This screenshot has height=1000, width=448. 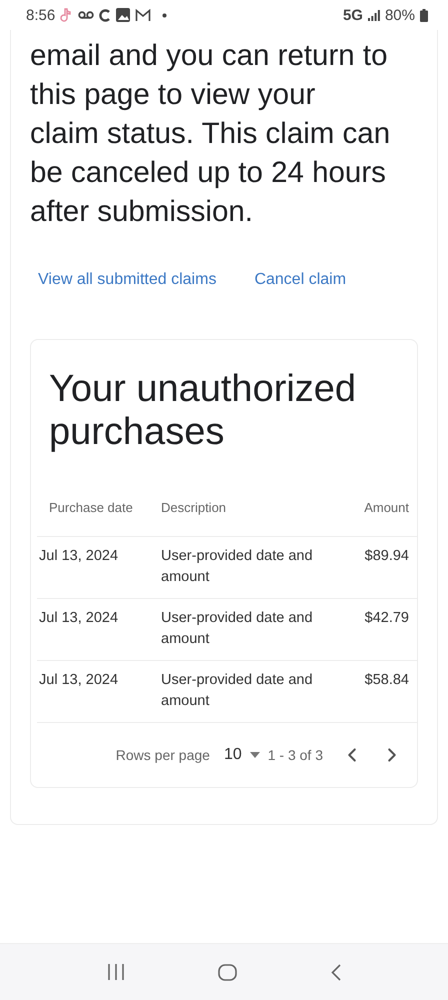 What do you see at coordinates (374, 15) in the screenshot?
I see `signal-icon` at bounding box center [374, 15].